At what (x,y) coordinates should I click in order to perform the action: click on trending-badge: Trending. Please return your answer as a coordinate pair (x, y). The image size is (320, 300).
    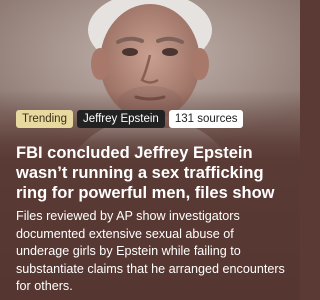
    Looking at the image, I should click on (44, 119).